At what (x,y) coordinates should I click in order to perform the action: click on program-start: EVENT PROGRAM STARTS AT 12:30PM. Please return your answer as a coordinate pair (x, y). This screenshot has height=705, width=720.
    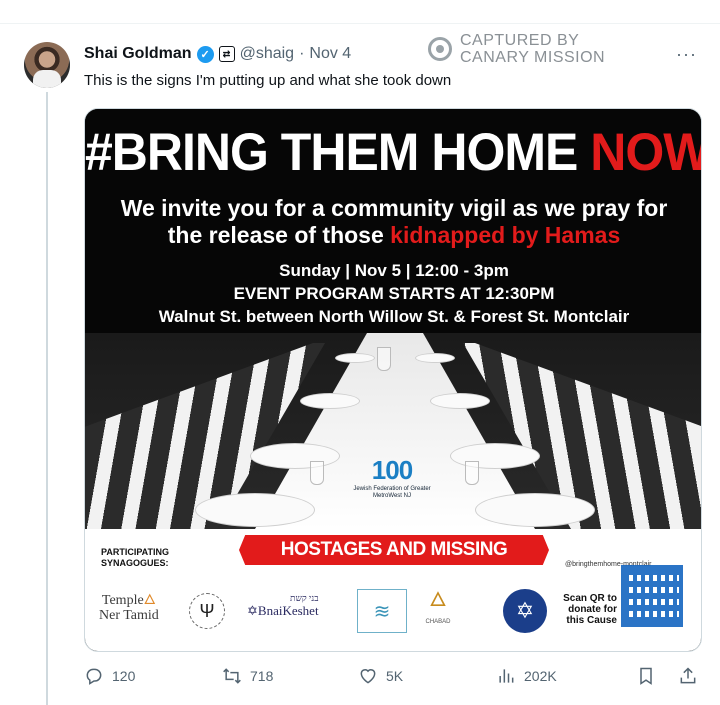
    Looking at the image, I should click on (394, 293).